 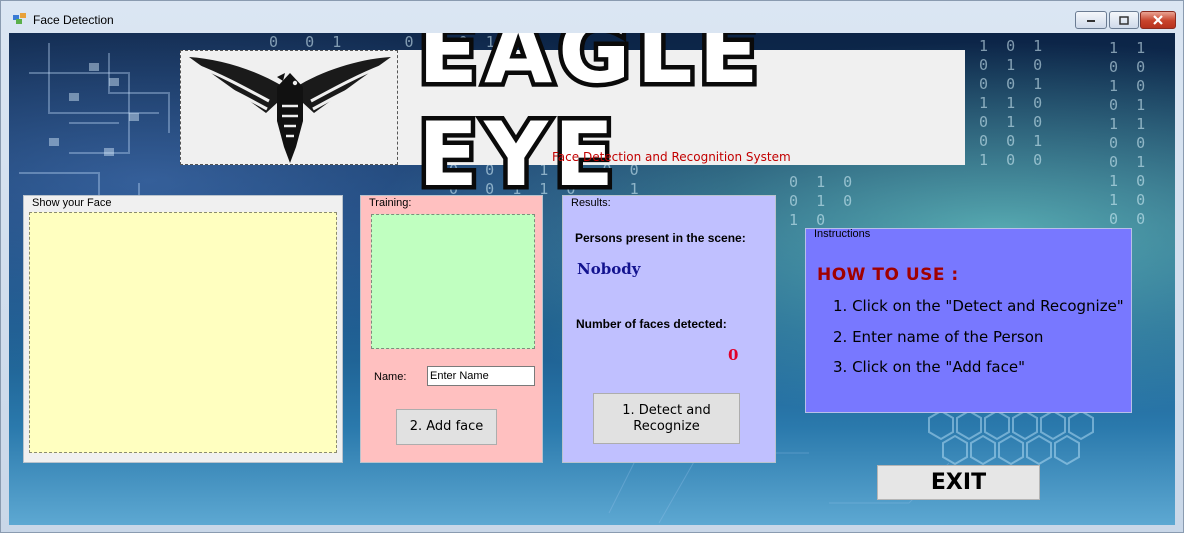 I want to click on instructions-group-label: Instructions, so click(x=842, y=234).